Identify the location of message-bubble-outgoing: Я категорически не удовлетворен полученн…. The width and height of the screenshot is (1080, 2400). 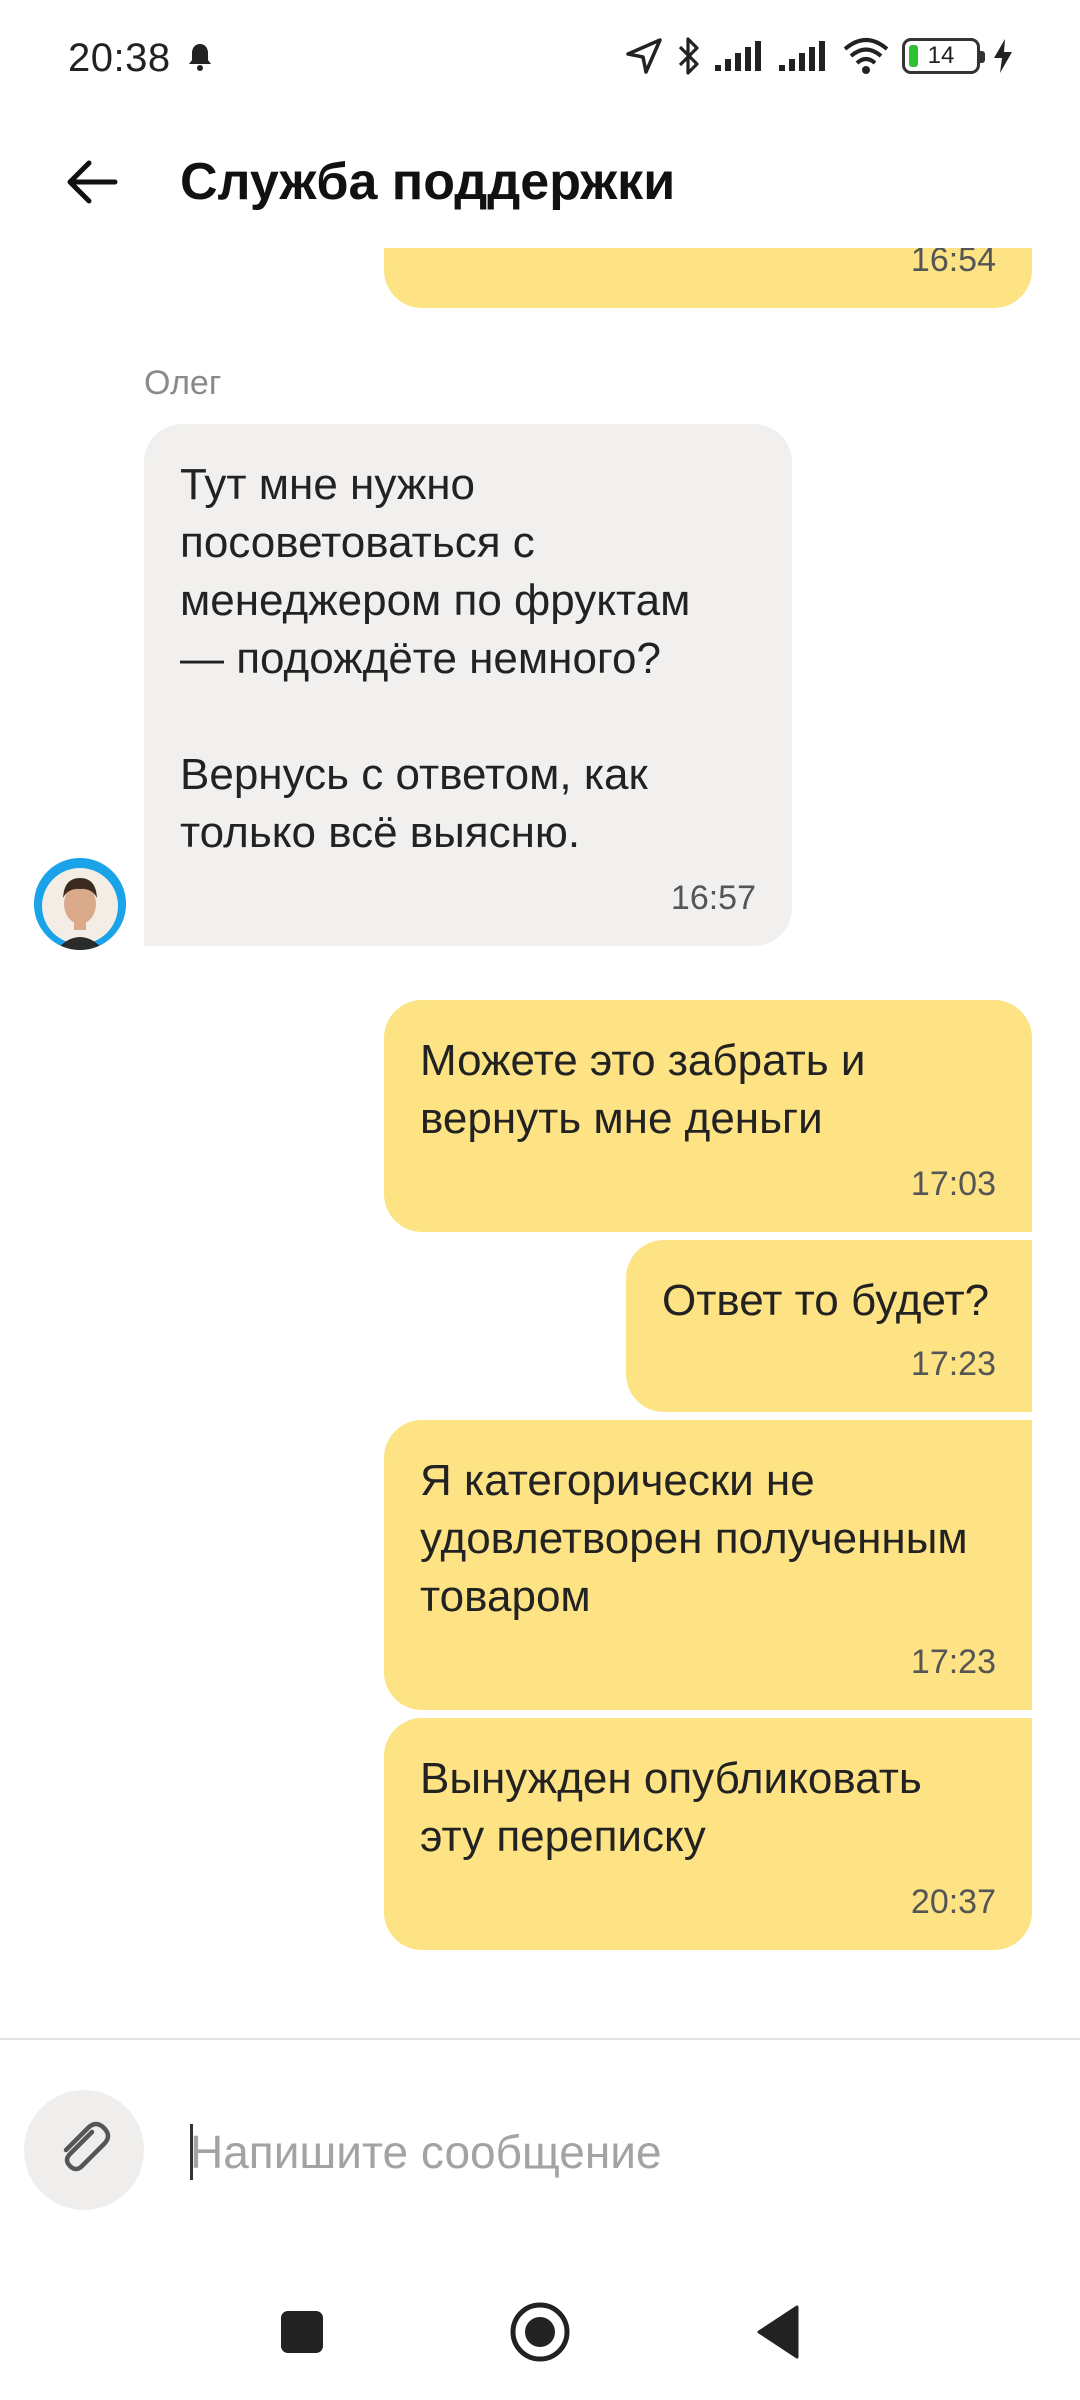
(708, 1565).